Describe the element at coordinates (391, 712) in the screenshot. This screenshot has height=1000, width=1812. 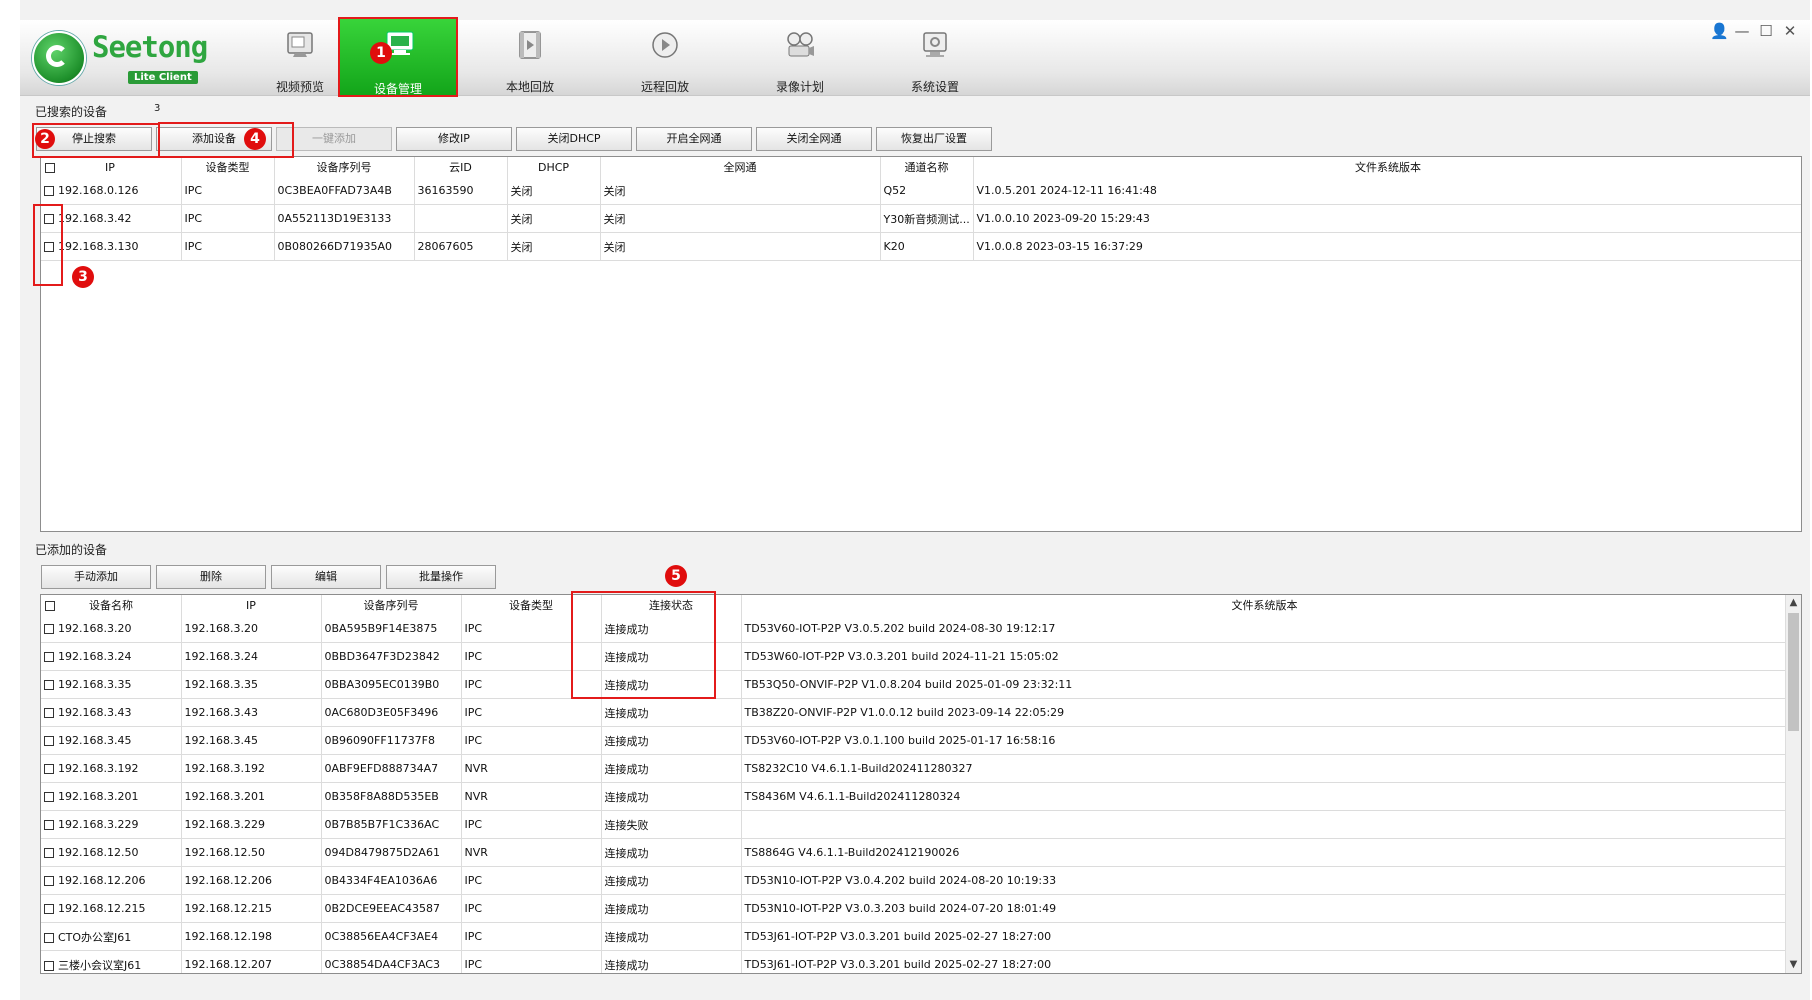
I see `table-cell: 0AC680D3E05F3496` at that location.